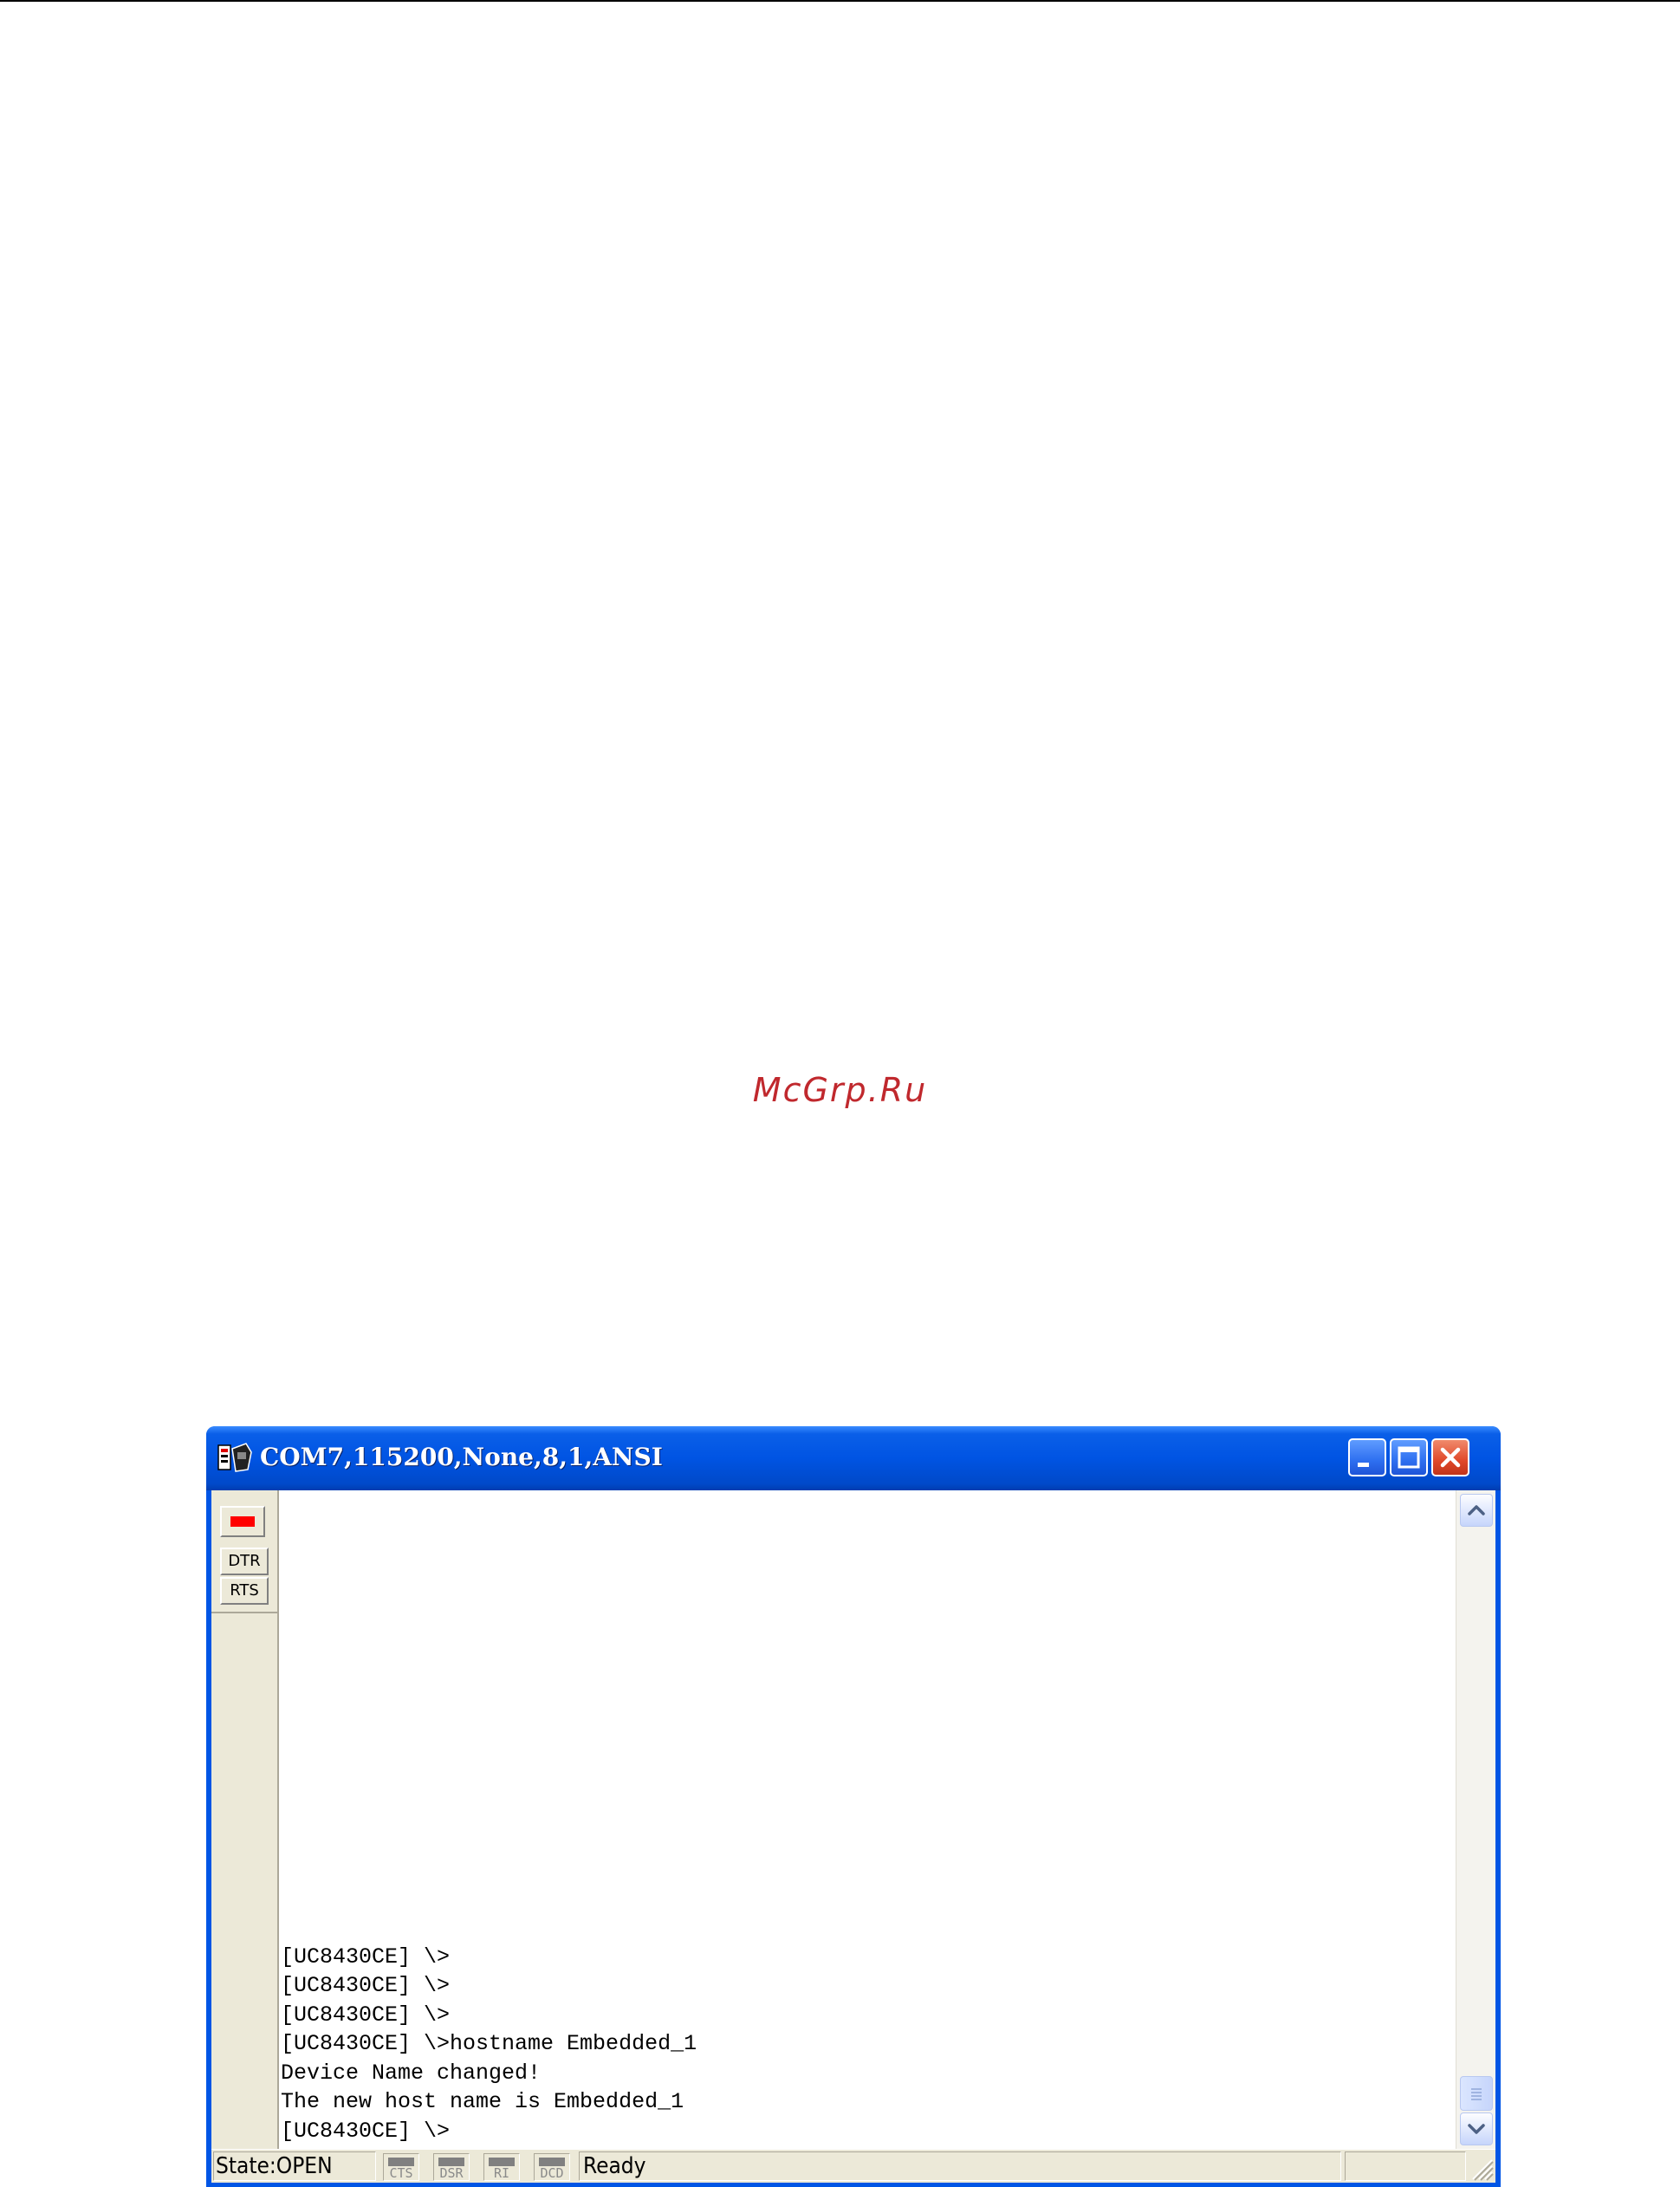  What do you see at coordinates (1405, 2166) in the screenshot?
I see `status-extra-pane` at bounding box center [1405, 2166].